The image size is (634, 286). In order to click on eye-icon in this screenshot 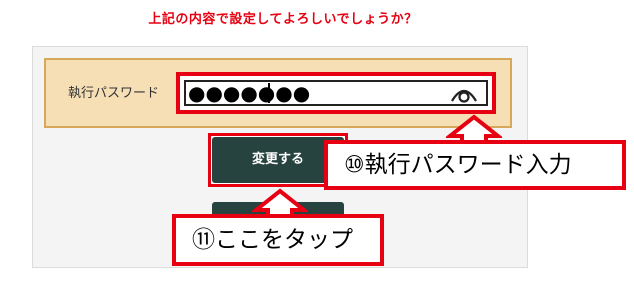, I will do `click(464, 94)`.